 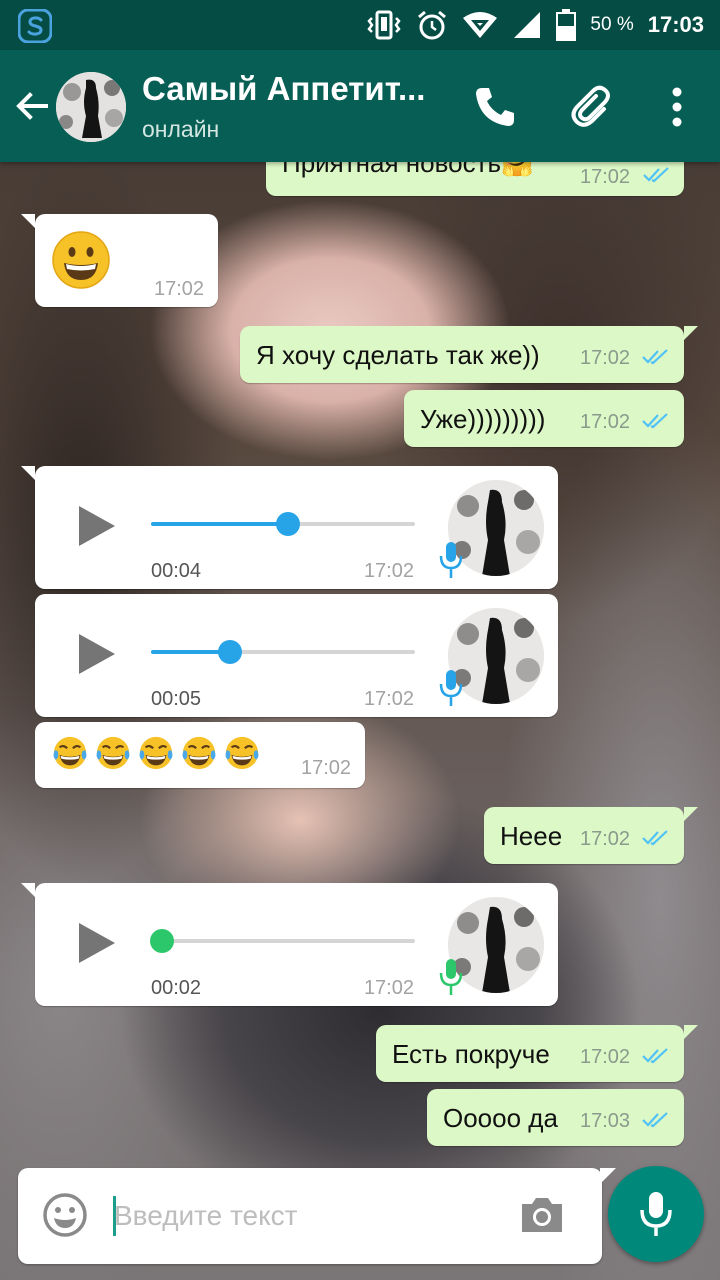 I want to click on phone-icon, so click(x=495, y=107).